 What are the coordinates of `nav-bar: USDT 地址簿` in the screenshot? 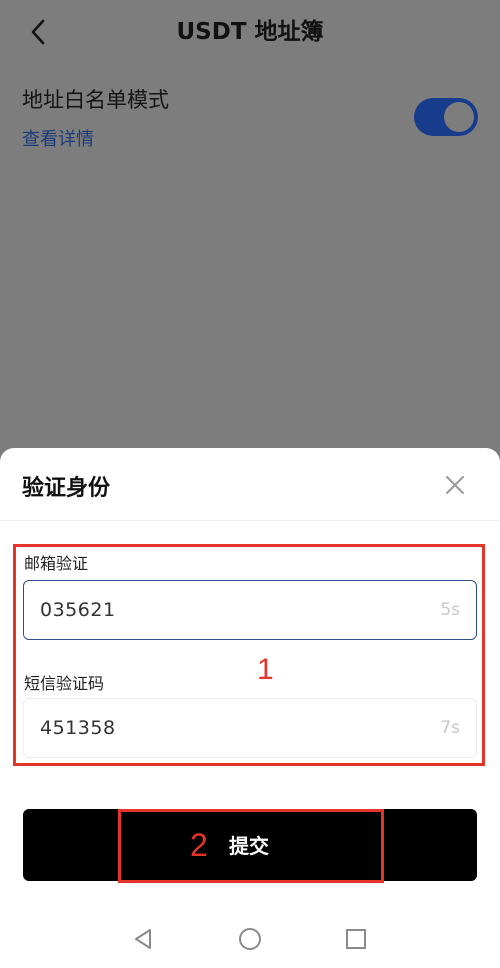 It's located at (250, 32).